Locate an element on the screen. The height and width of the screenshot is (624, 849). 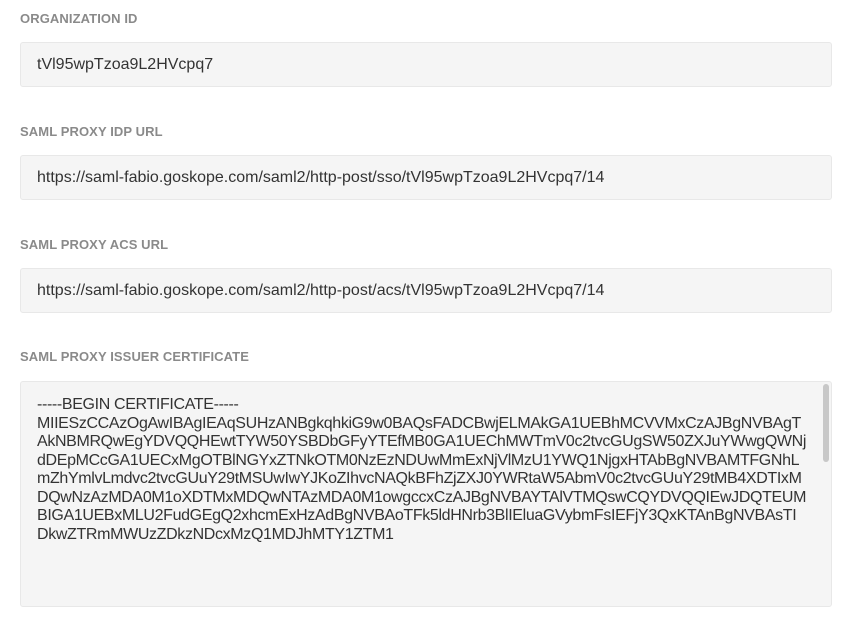
idp-url-label: SAML PROXY IDP URL is located at coordinates (91, 131).